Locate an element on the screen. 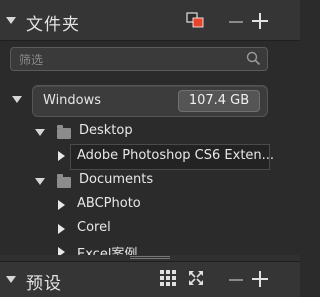 The height and width of the screenshot is (297, 320). tree-row-corel: Corel is located at coordinates (142, 229).